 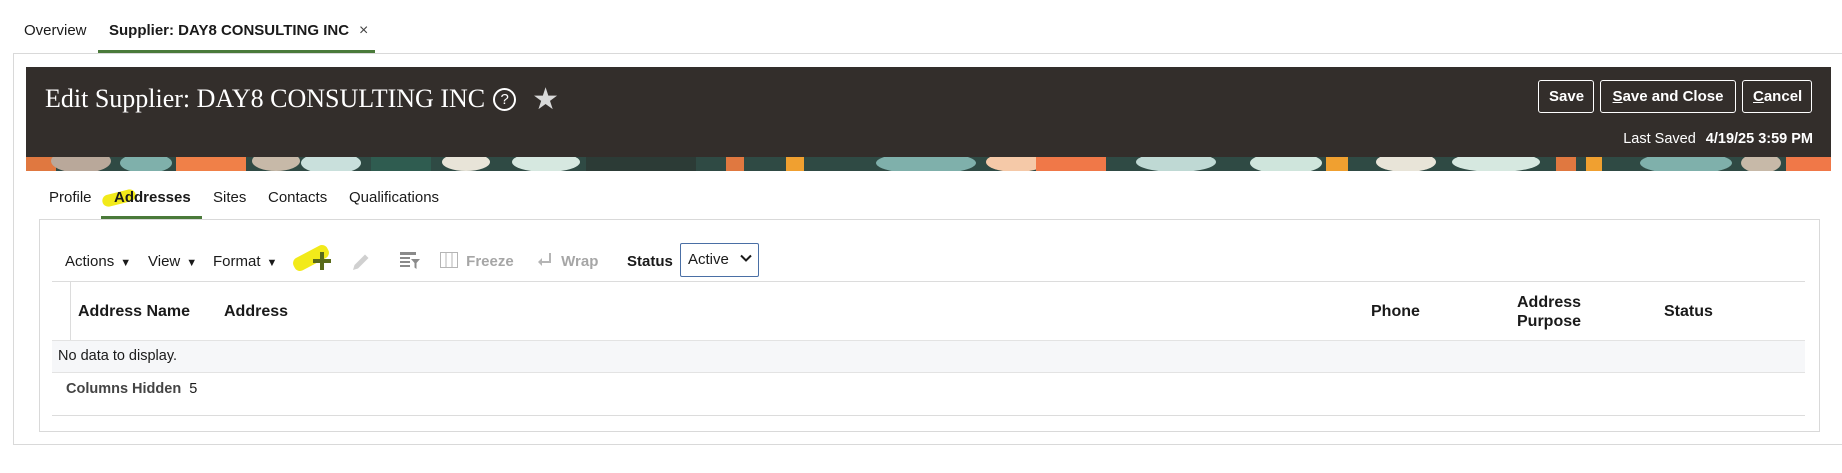 What do you see at coordinates (1759, 139) in the screenshot?
I see `last-saved-value: 4/19/25 3:59 PM` at bounding box center [1759, 139].